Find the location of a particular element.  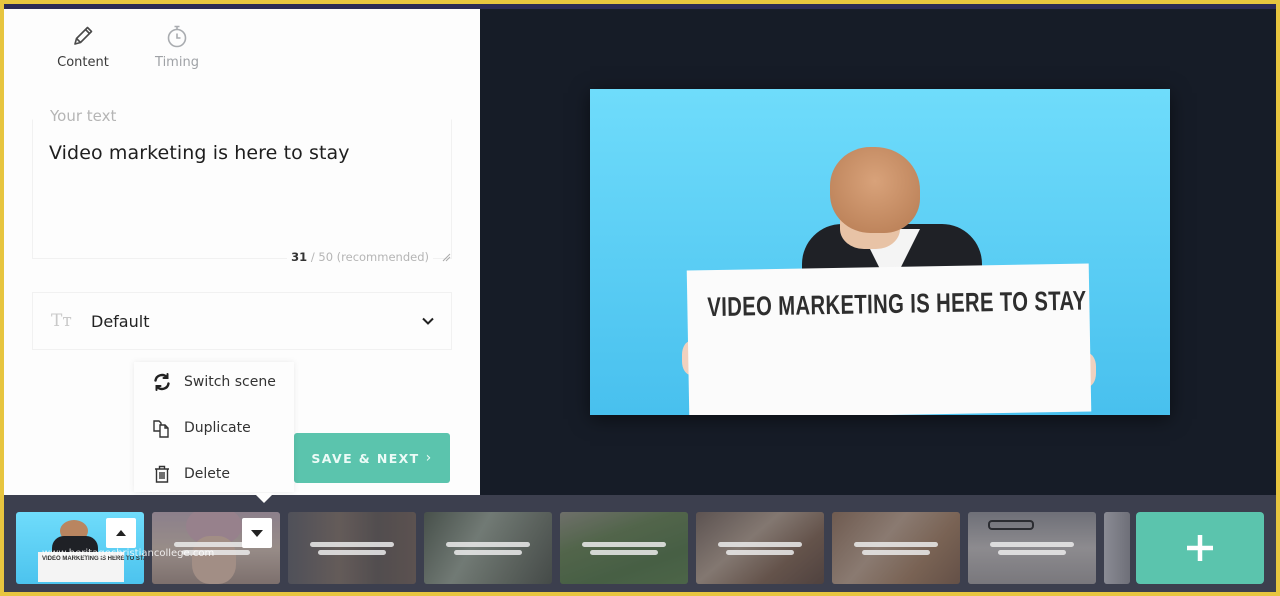

tab-timing-label: Timing is located at coordinates (177, 62).